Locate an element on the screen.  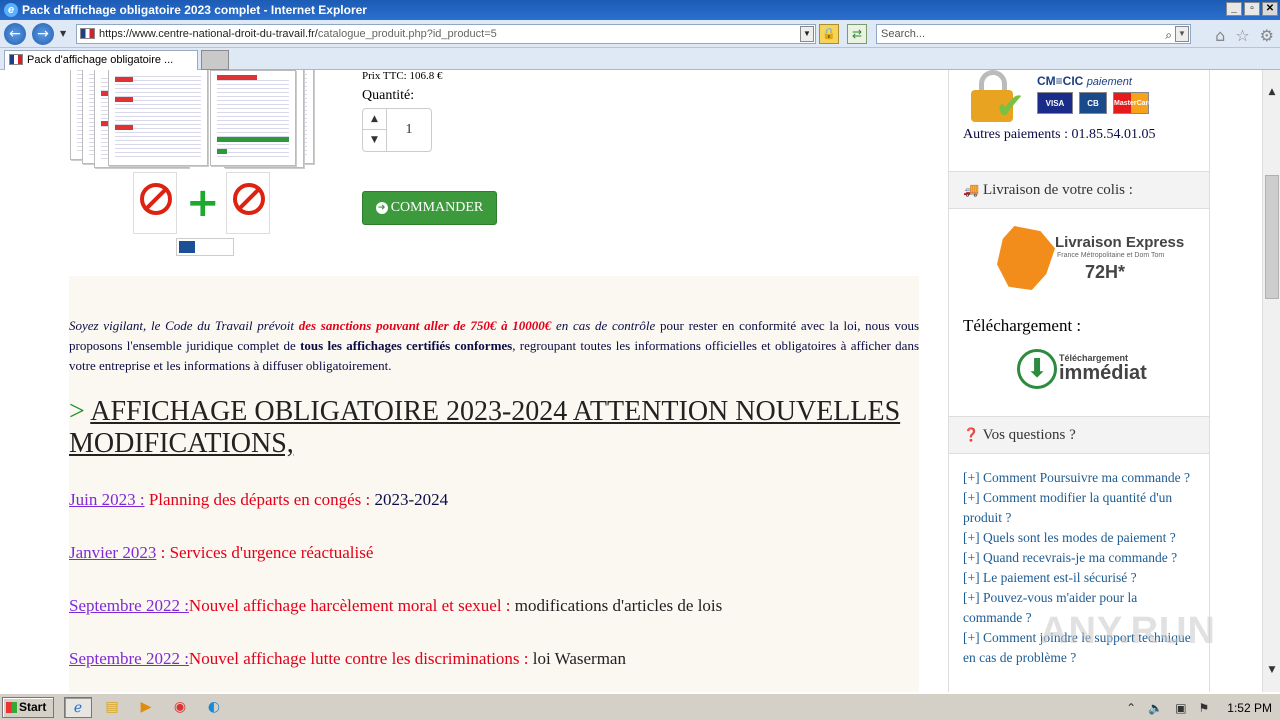
file-explorer-taskbar-icon: ▤ is located at coordinates (112, 707).